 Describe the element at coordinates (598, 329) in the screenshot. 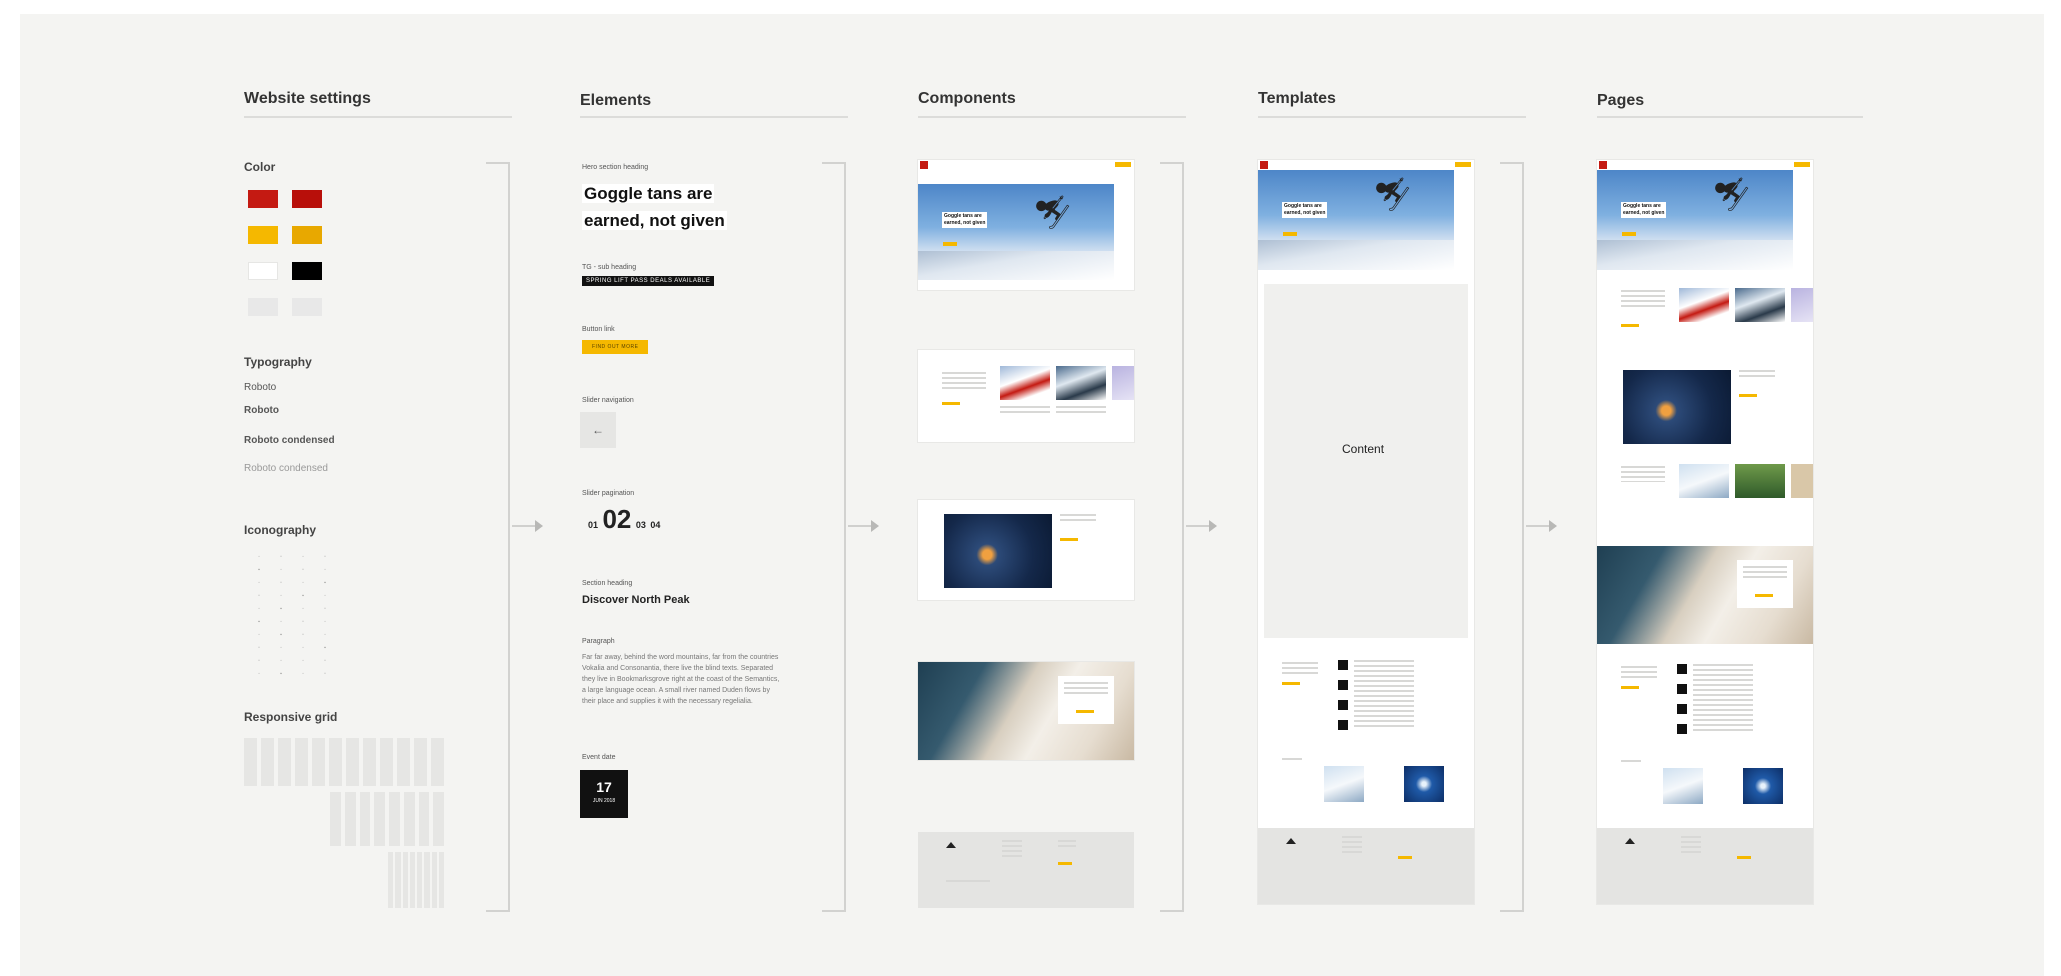

I see `button-link-label: Button link` at that location.